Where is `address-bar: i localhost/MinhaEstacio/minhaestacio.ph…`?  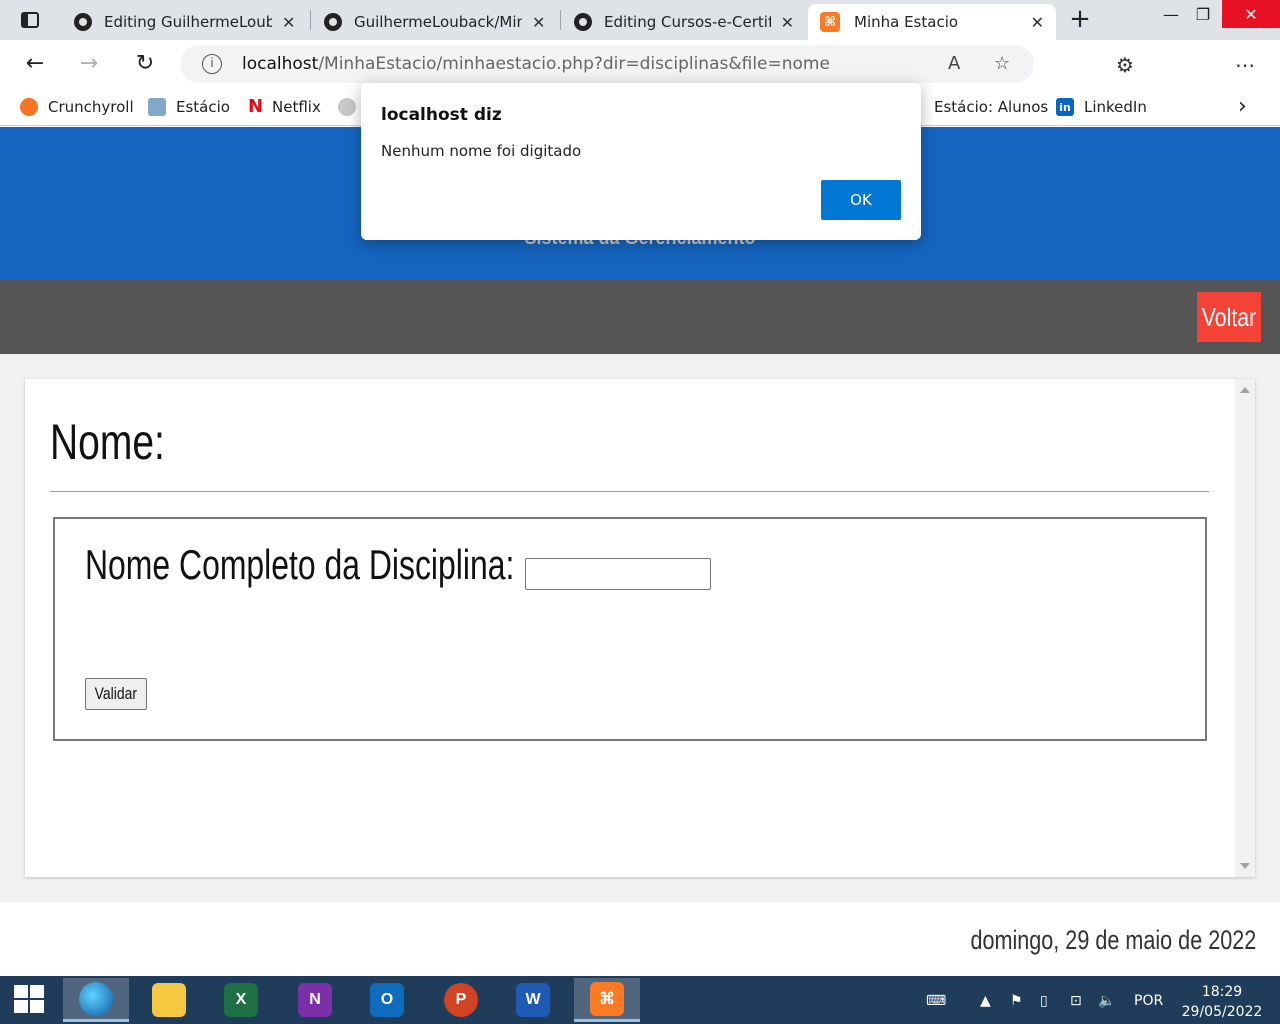 address-bar: i localhost/MinhaEstacio/minhaestacio.ph… is located at coordinates (607, 64).